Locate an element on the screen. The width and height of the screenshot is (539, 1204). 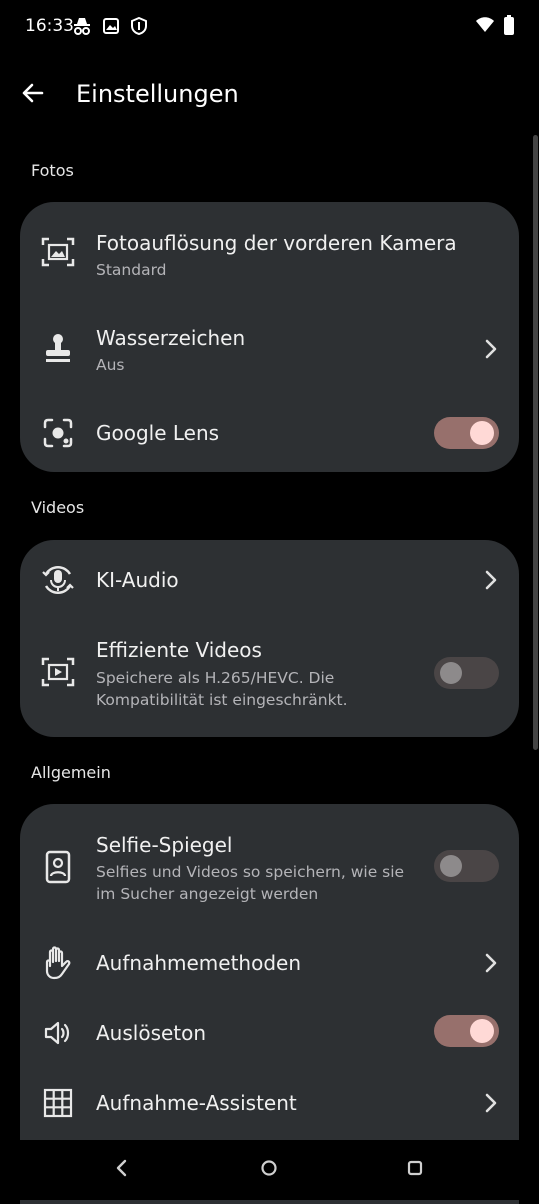
setting-title: Fotoauflösung der vorderen Kamera is located at coordinates (276, 243).